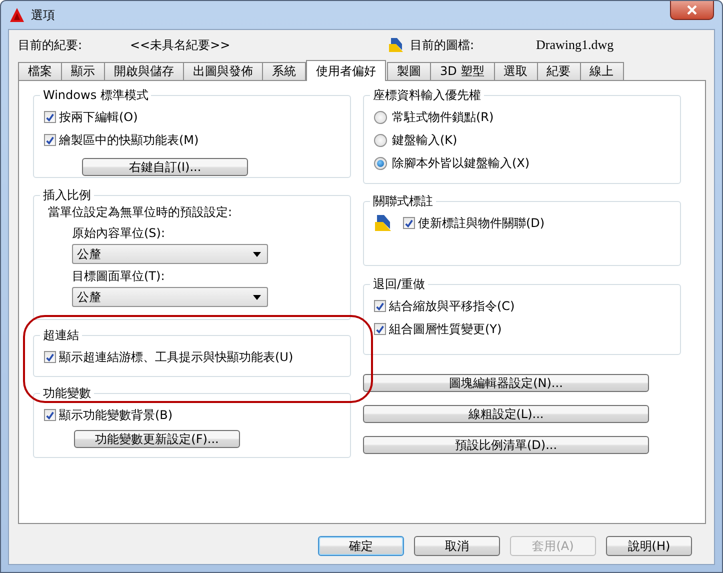 This screenshot has height=573, width=723. Describe the element at coordinates (83, 71) in the screenshot. I see `tab: 顯示` at that location.